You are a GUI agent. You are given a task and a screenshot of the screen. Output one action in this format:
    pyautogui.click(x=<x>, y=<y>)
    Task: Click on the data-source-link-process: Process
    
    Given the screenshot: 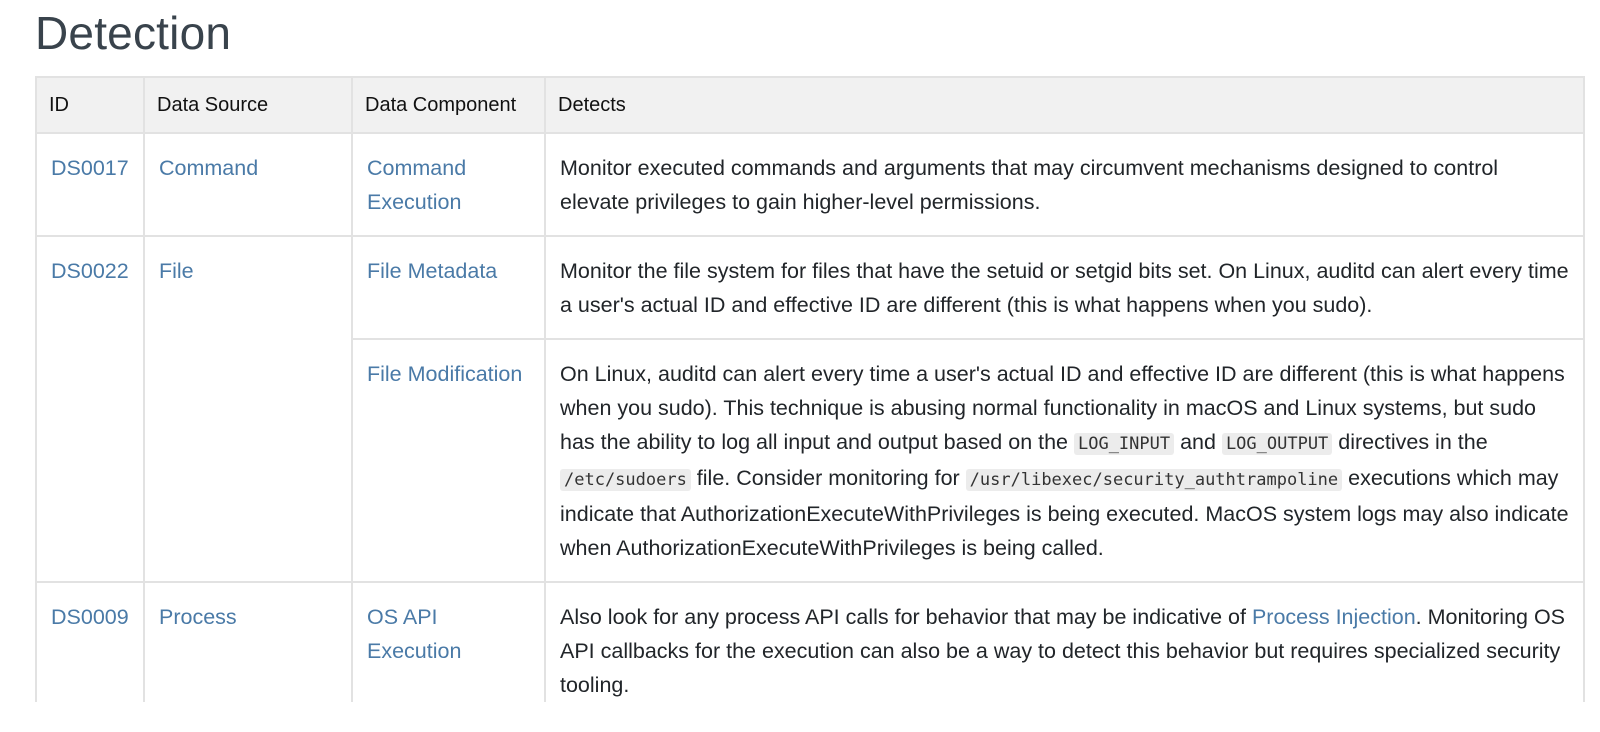 What is the action you would take?
    pyautogui.click(x=198, y=617)
    